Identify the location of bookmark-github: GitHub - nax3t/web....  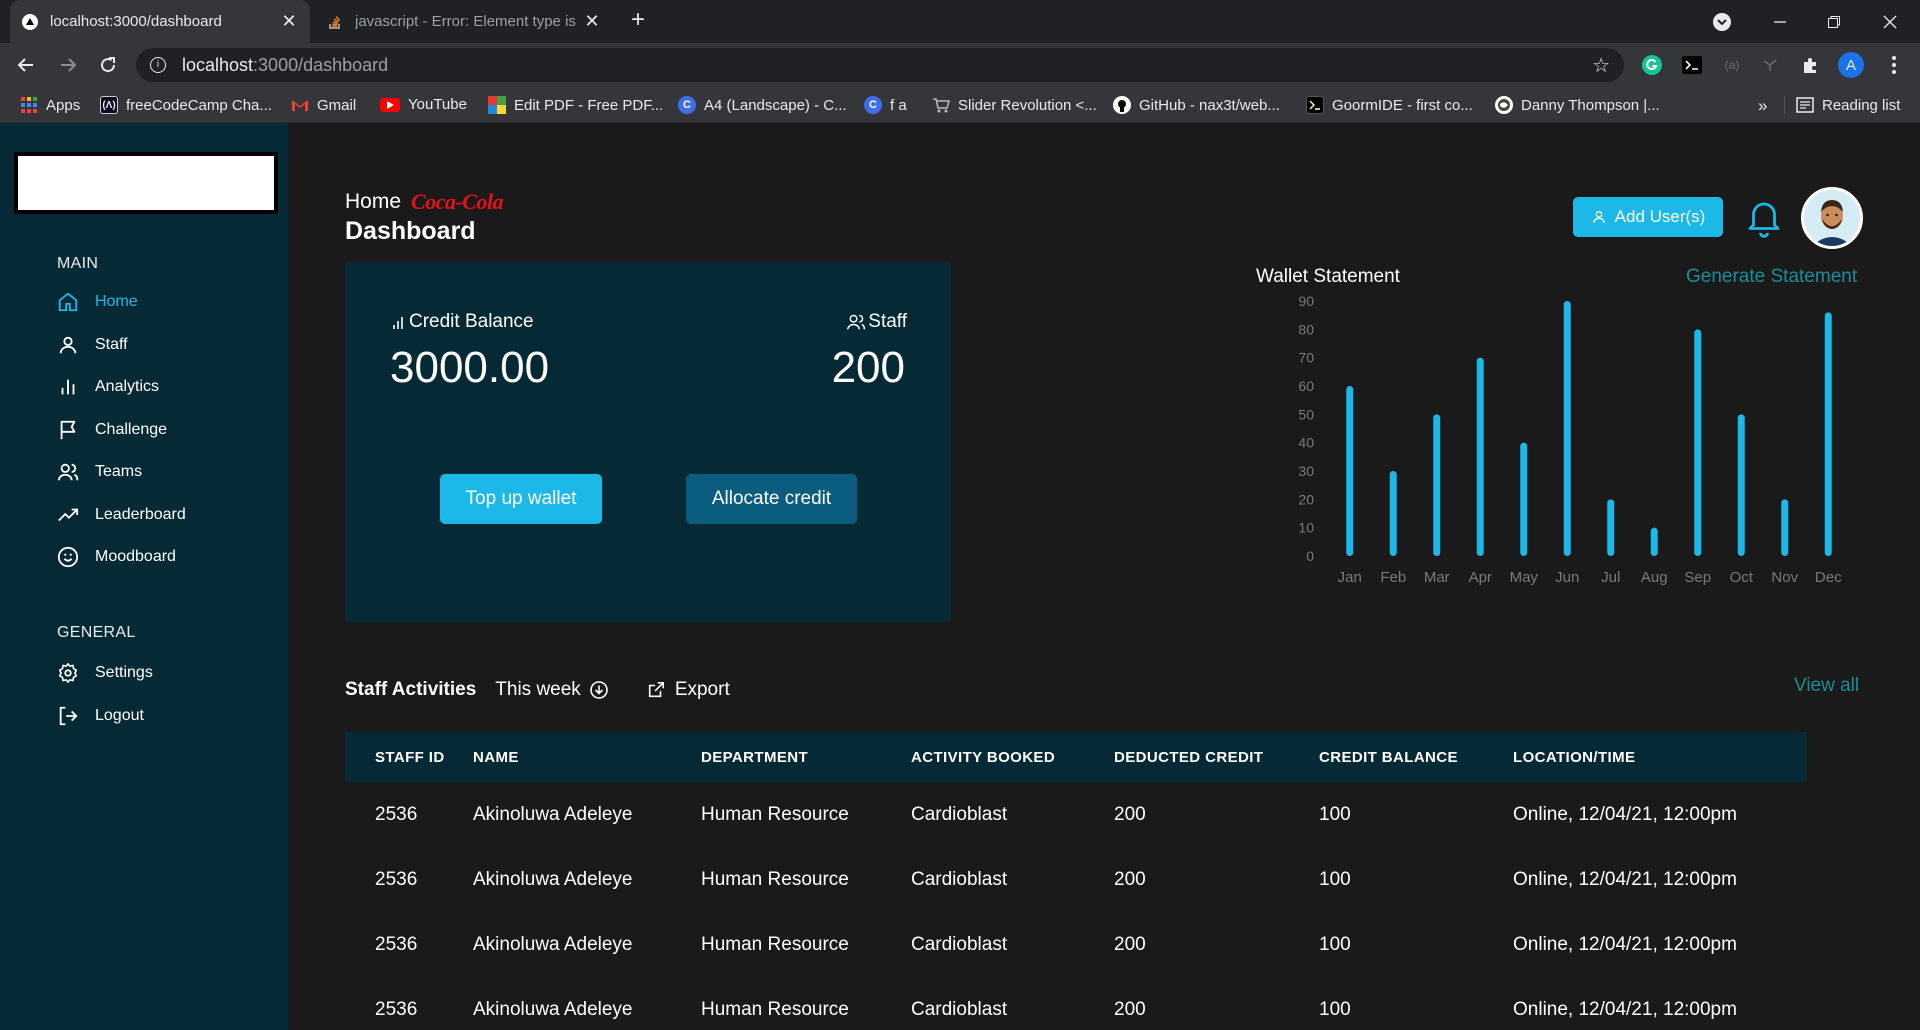
(1196, 105).